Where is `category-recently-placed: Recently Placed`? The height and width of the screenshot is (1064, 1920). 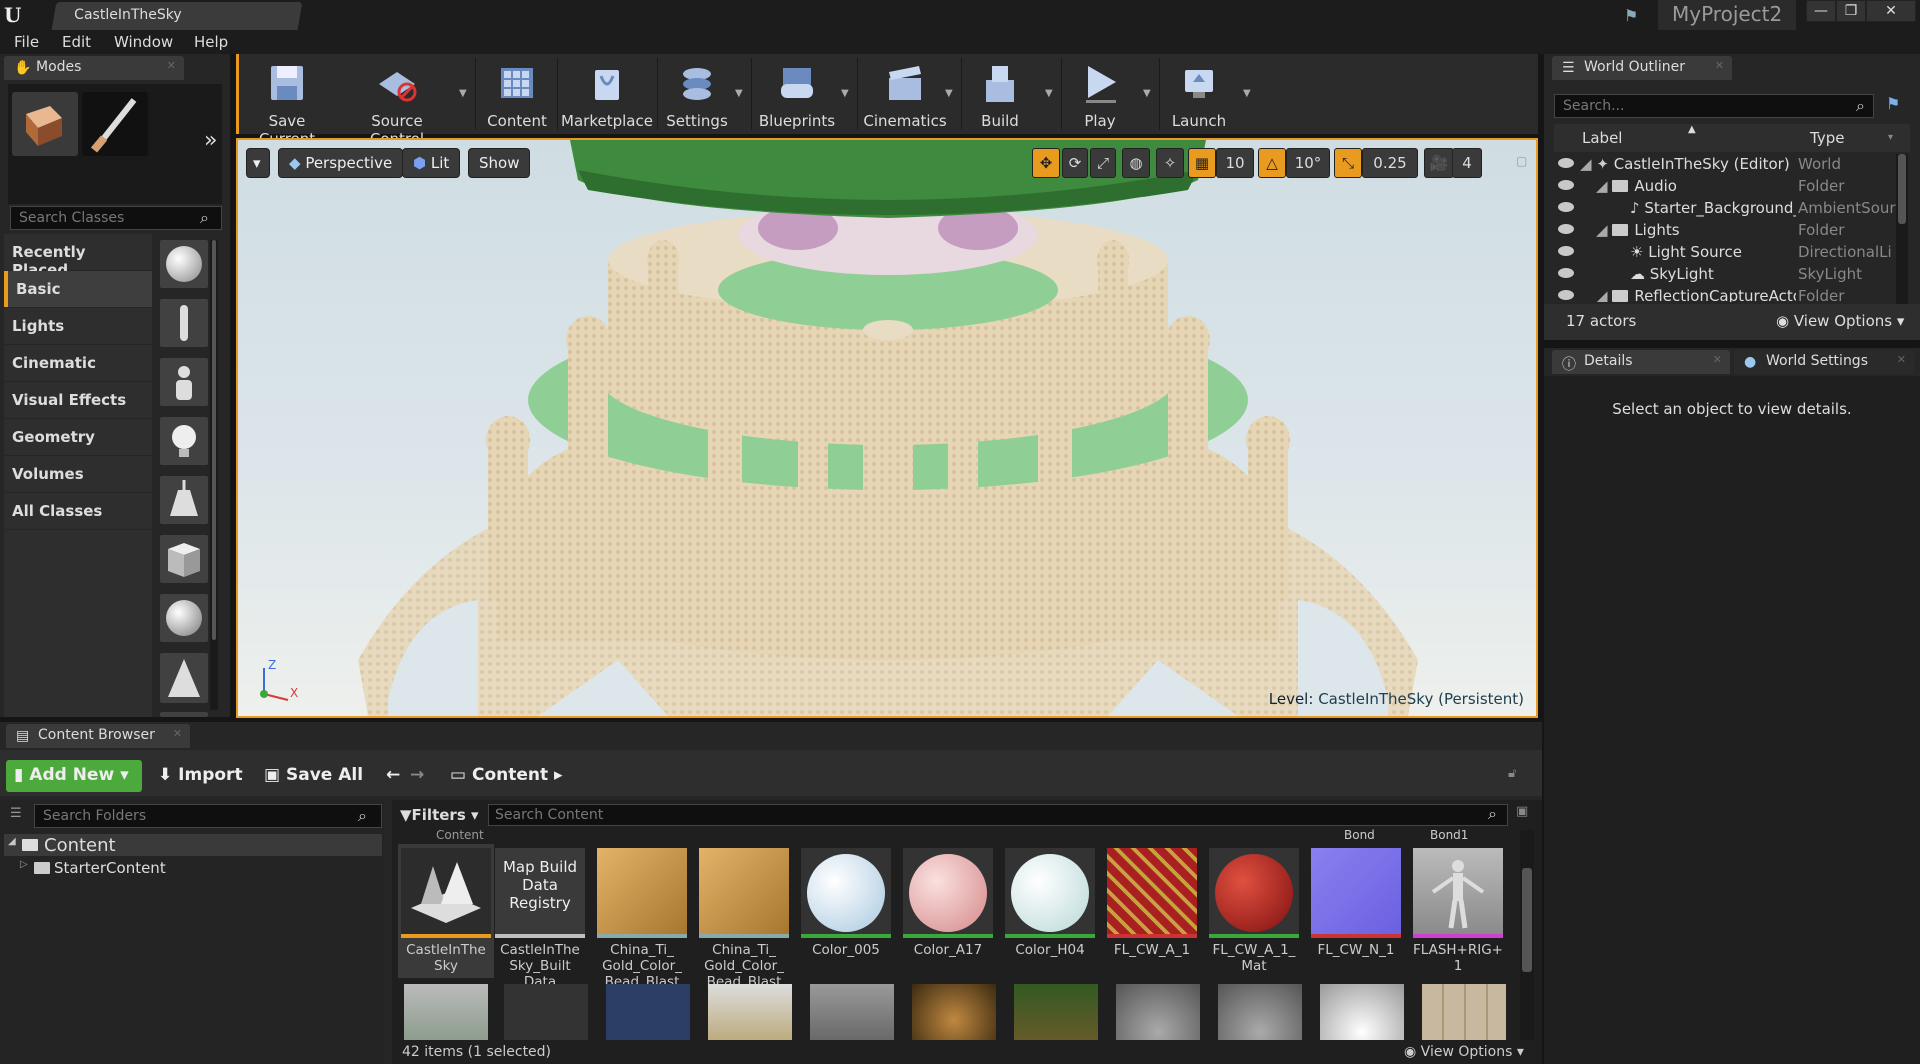 category-recently-placed: Recently Placed is located at coordinates (78, 256).